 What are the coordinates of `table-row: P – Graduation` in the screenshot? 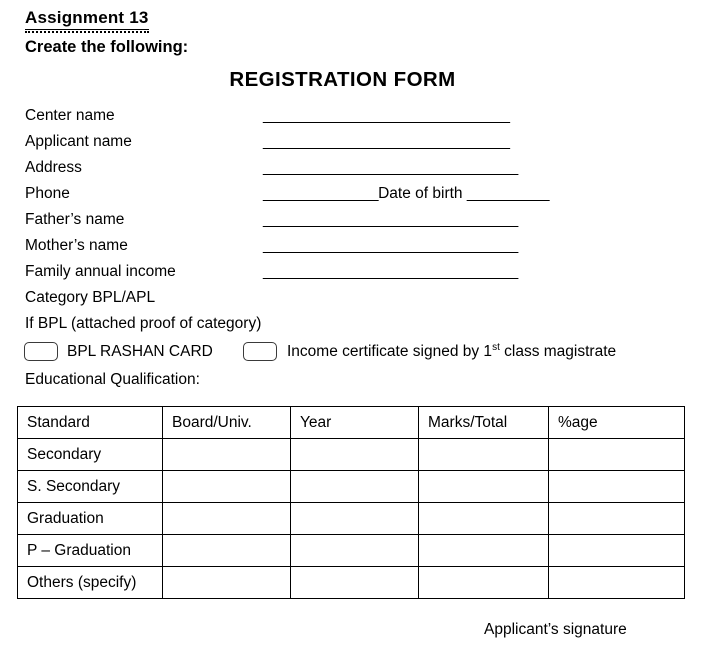 It's located at (351, 550).